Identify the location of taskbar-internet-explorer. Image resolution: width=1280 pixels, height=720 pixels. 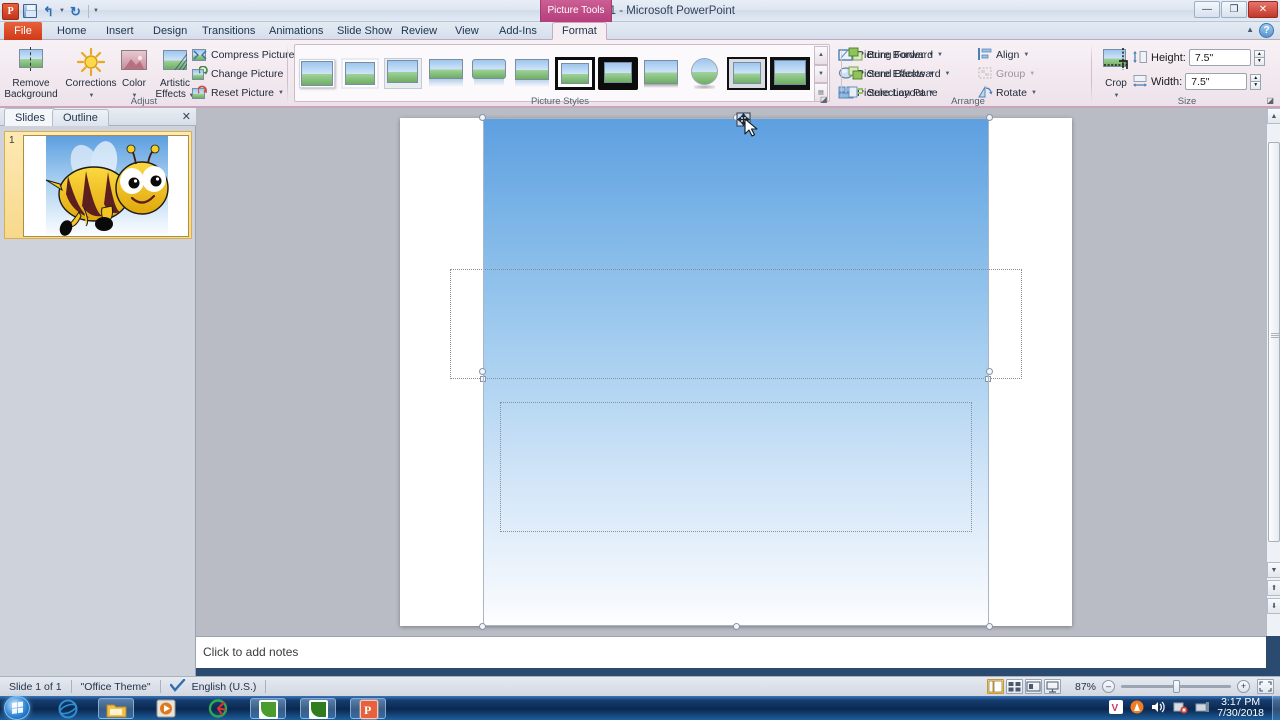
(68, 708).